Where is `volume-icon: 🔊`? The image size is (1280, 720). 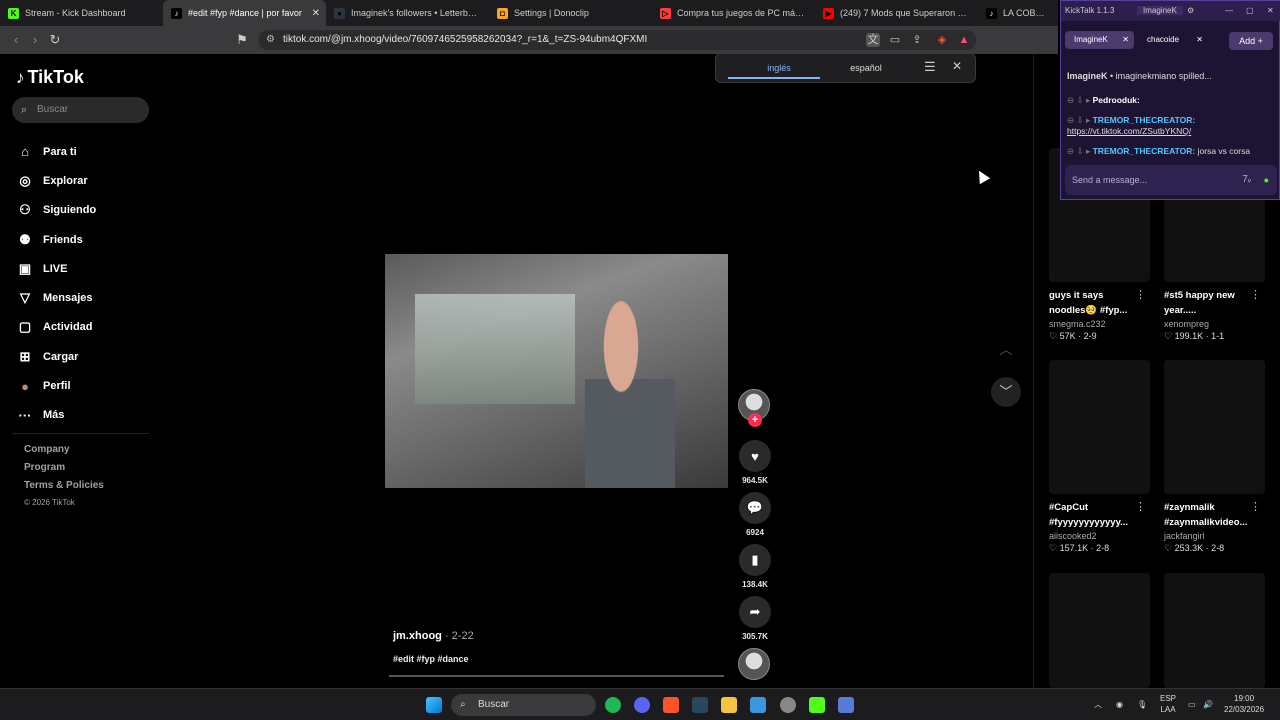
volume-icon: 🔊 is located at coordinates (1208, 704).